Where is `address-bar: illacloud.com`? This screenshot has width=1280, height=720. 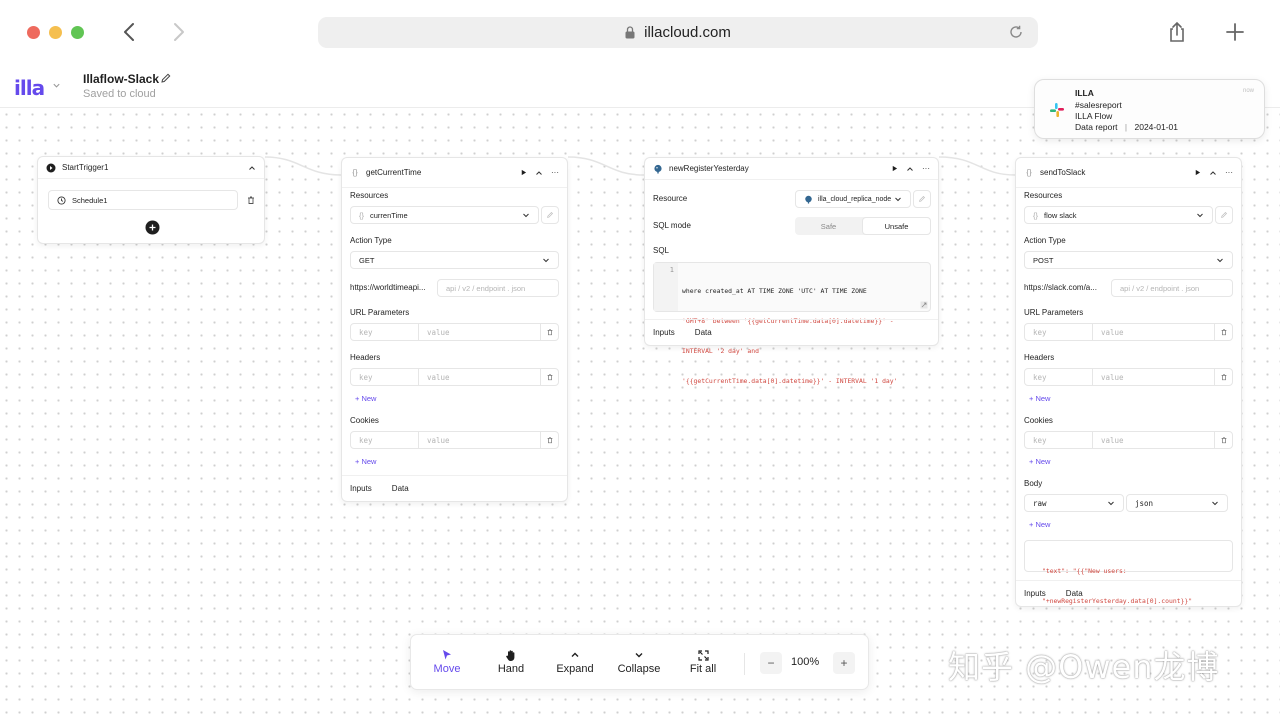 address-bar: illacloud.com is located at coordinates (678, 32).